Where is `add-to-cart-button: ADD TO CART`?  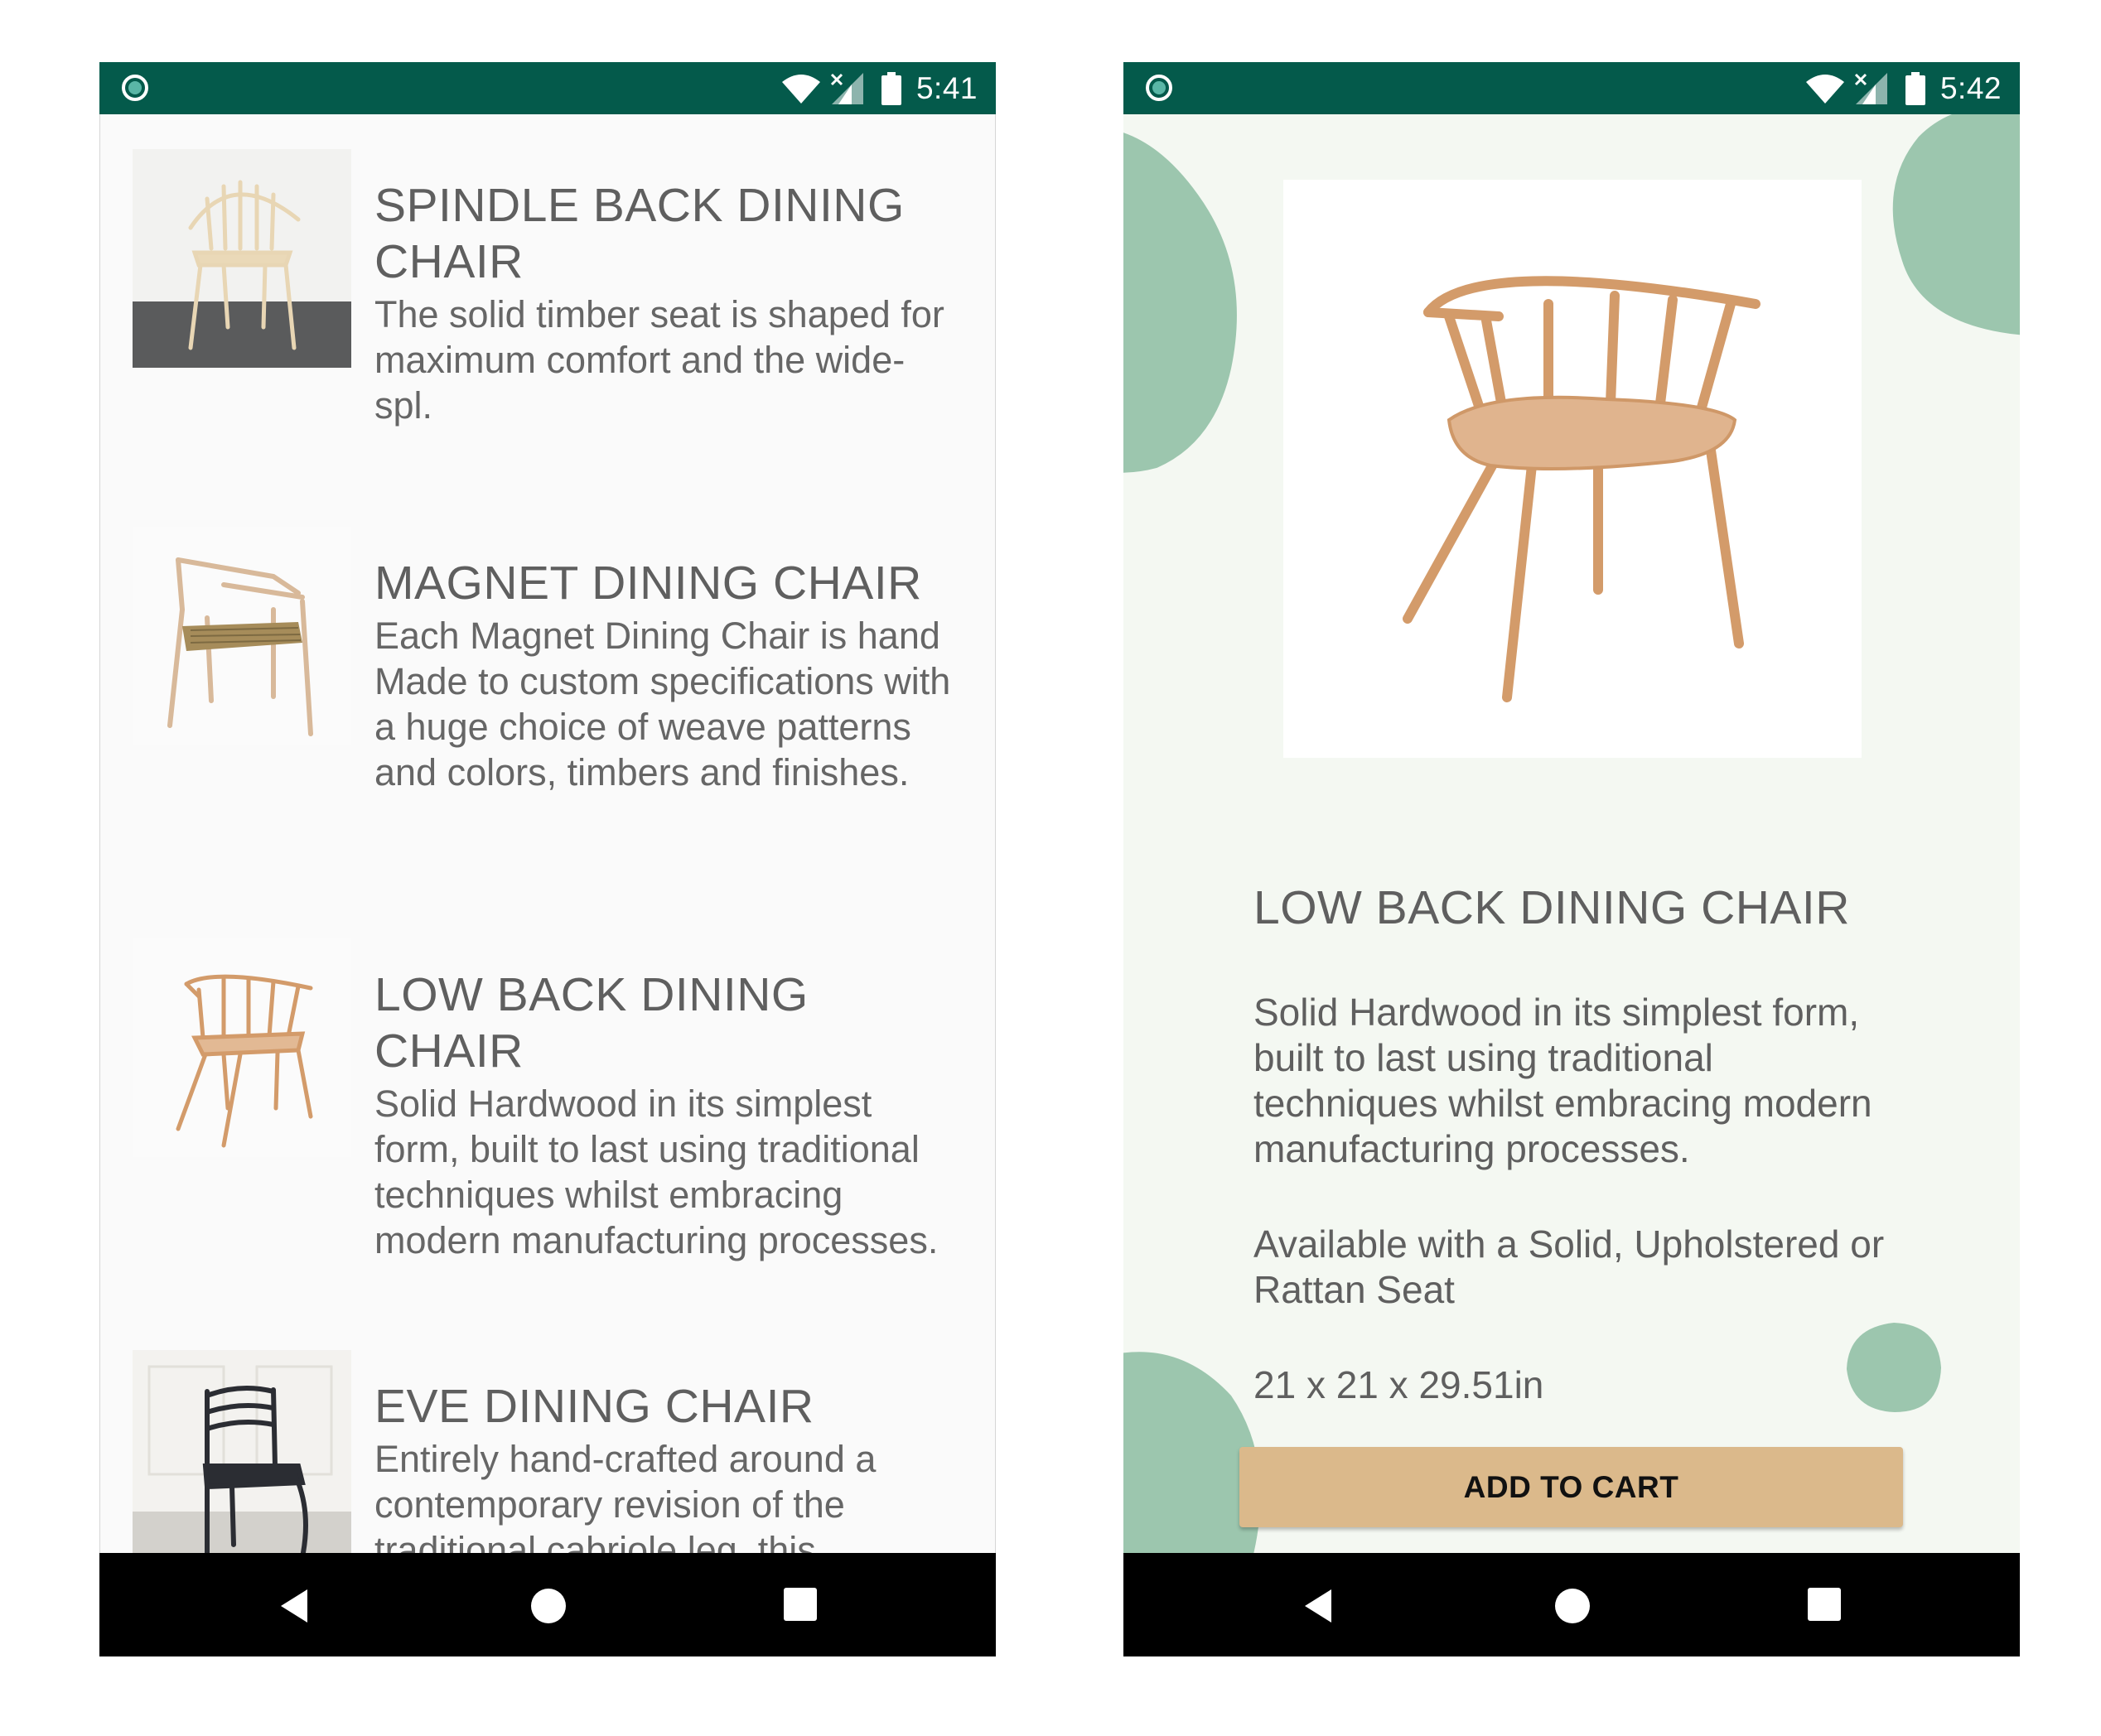 add-to-cart-button: ADD TO CART is located at coordinates (1571, 1487).